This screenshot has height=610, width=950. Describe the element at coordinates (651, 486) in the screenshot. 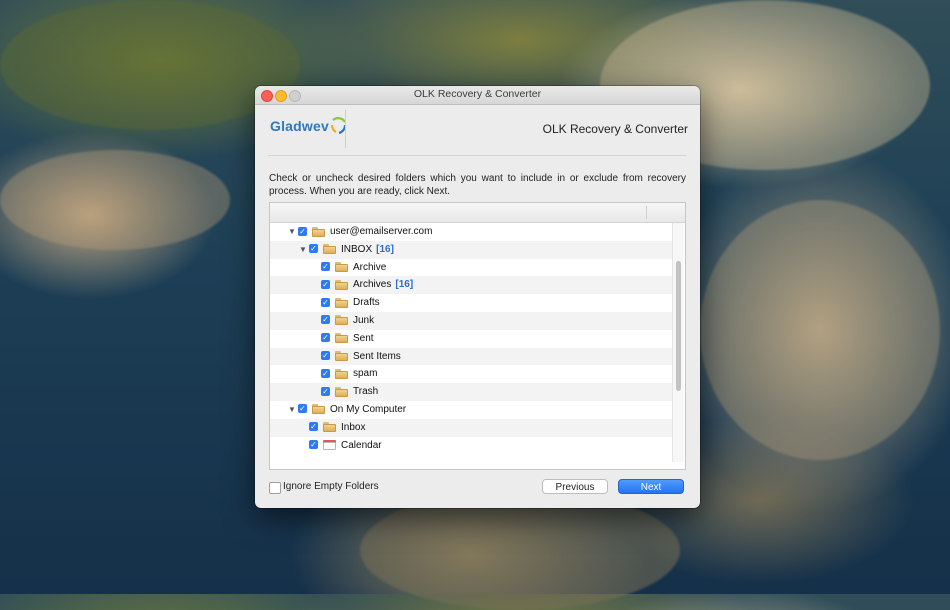

I see `next-button: Next` at that location.